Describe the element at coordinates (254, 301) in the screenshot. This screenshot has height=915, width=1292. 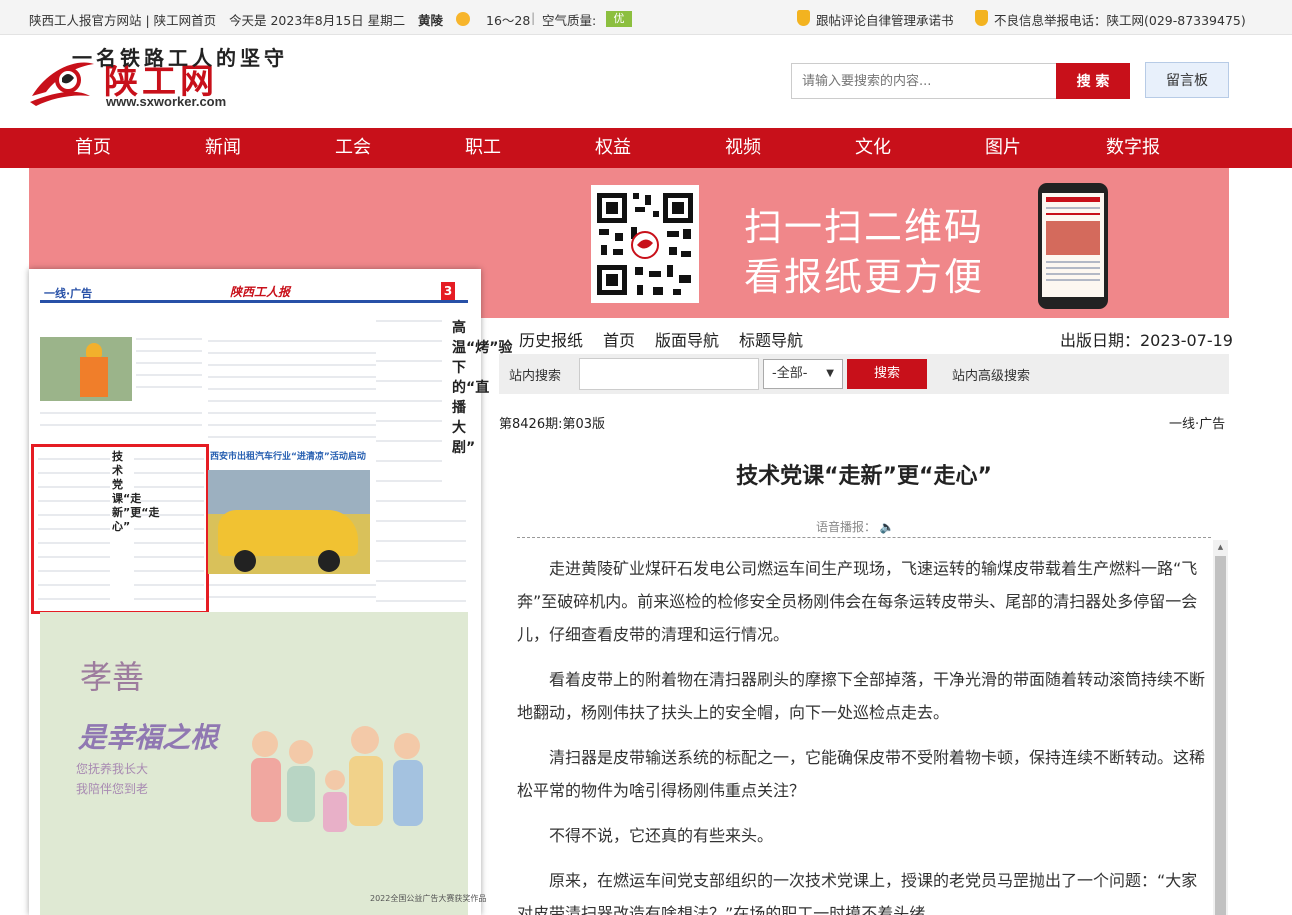
I see `paper-rule` at that location.